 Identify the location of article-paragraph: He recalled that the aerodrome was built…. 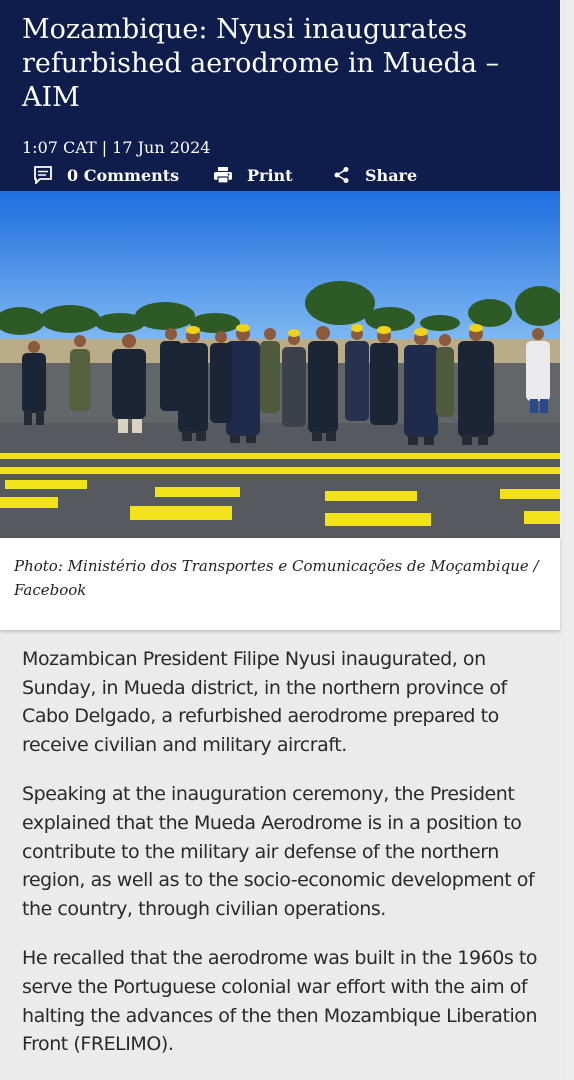
(280, 1001).